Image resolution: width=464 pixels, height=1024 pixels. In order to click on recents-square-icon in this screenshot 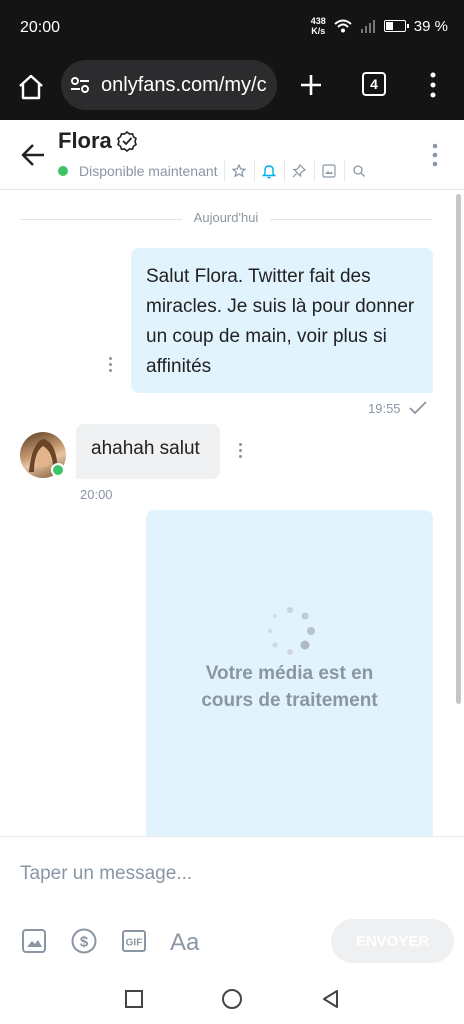, I will do `click(134, 999)`.